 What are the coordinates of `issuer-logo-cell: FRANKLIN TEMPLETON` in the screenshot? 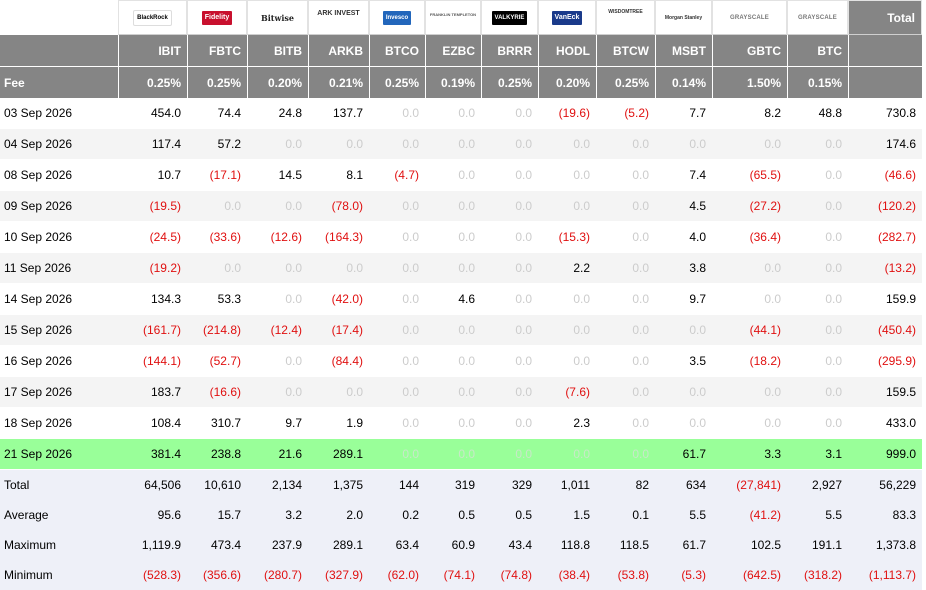 It's located at (453, 17).